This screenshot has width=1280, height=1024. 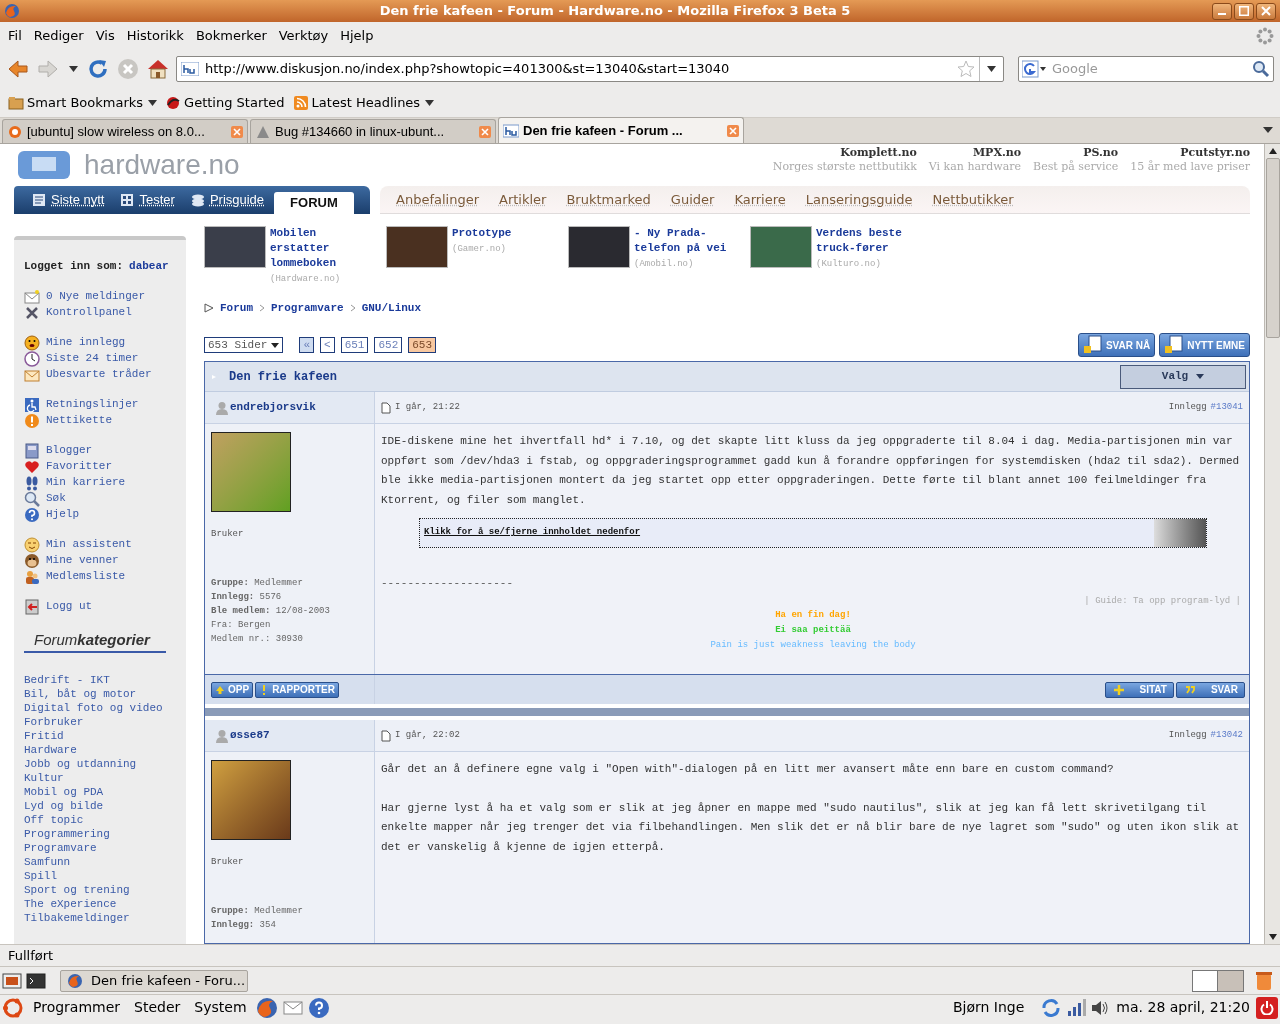 I want to click on sidebar-link: Mine venner, so click(x=105, y=560).